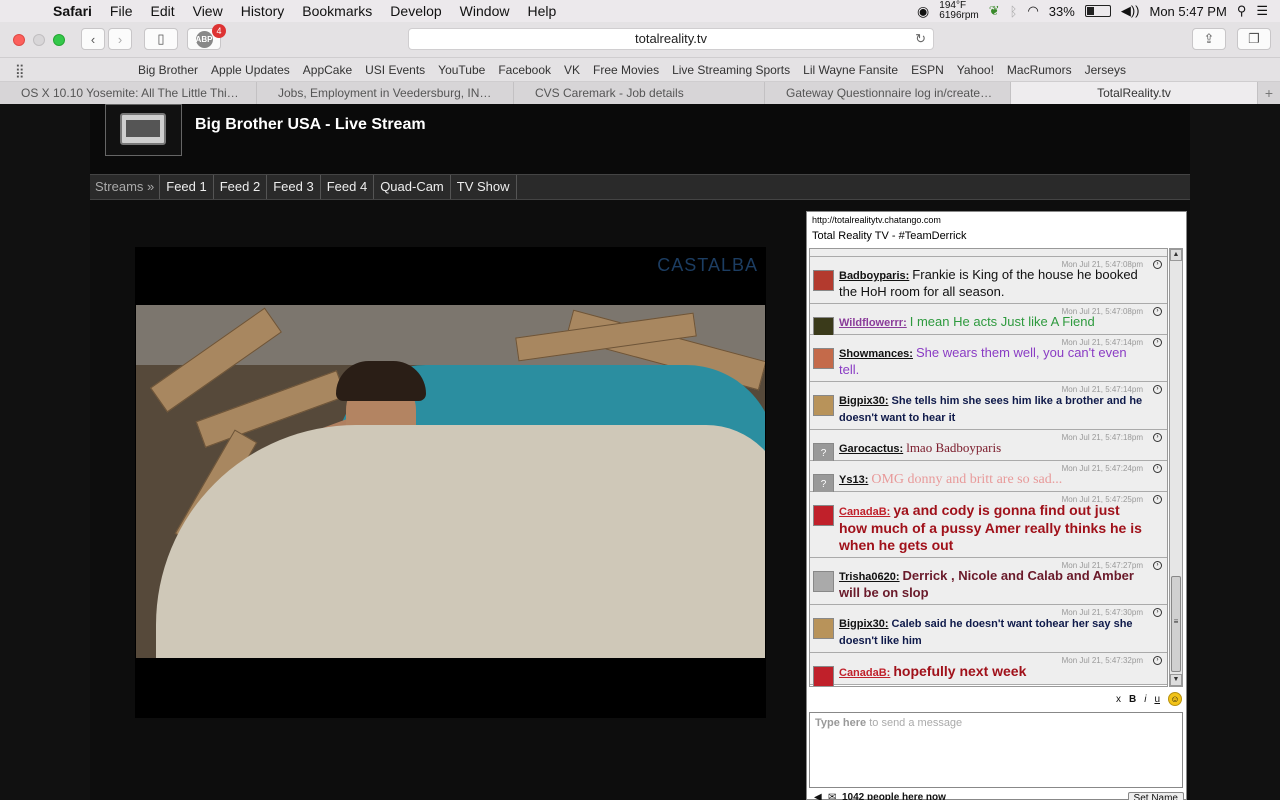 The width and height of the screenshot is (1280, 800). I want to click on chat-message-input: Type here to send a message, so click(996, 750).